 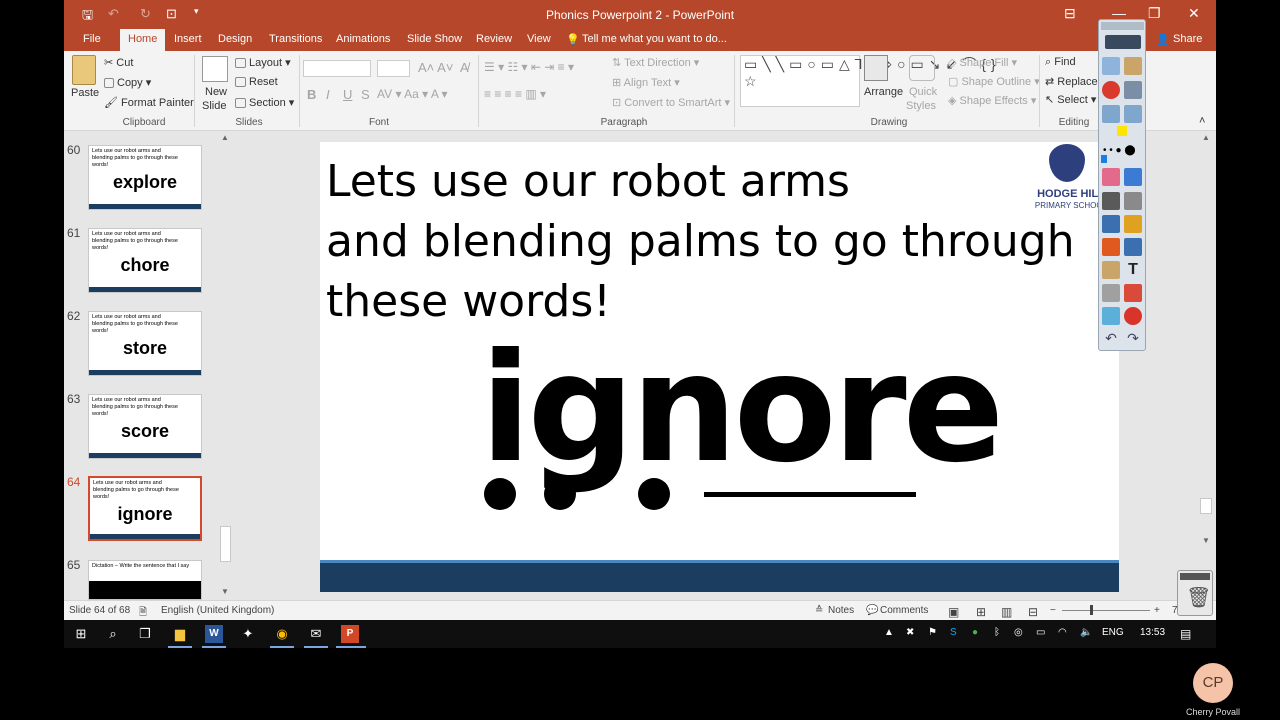 What do you see at coordinates (225, 591) in the screenshot?
I see `scroll-down-icon: ▼` at bounding box center [225, 591].